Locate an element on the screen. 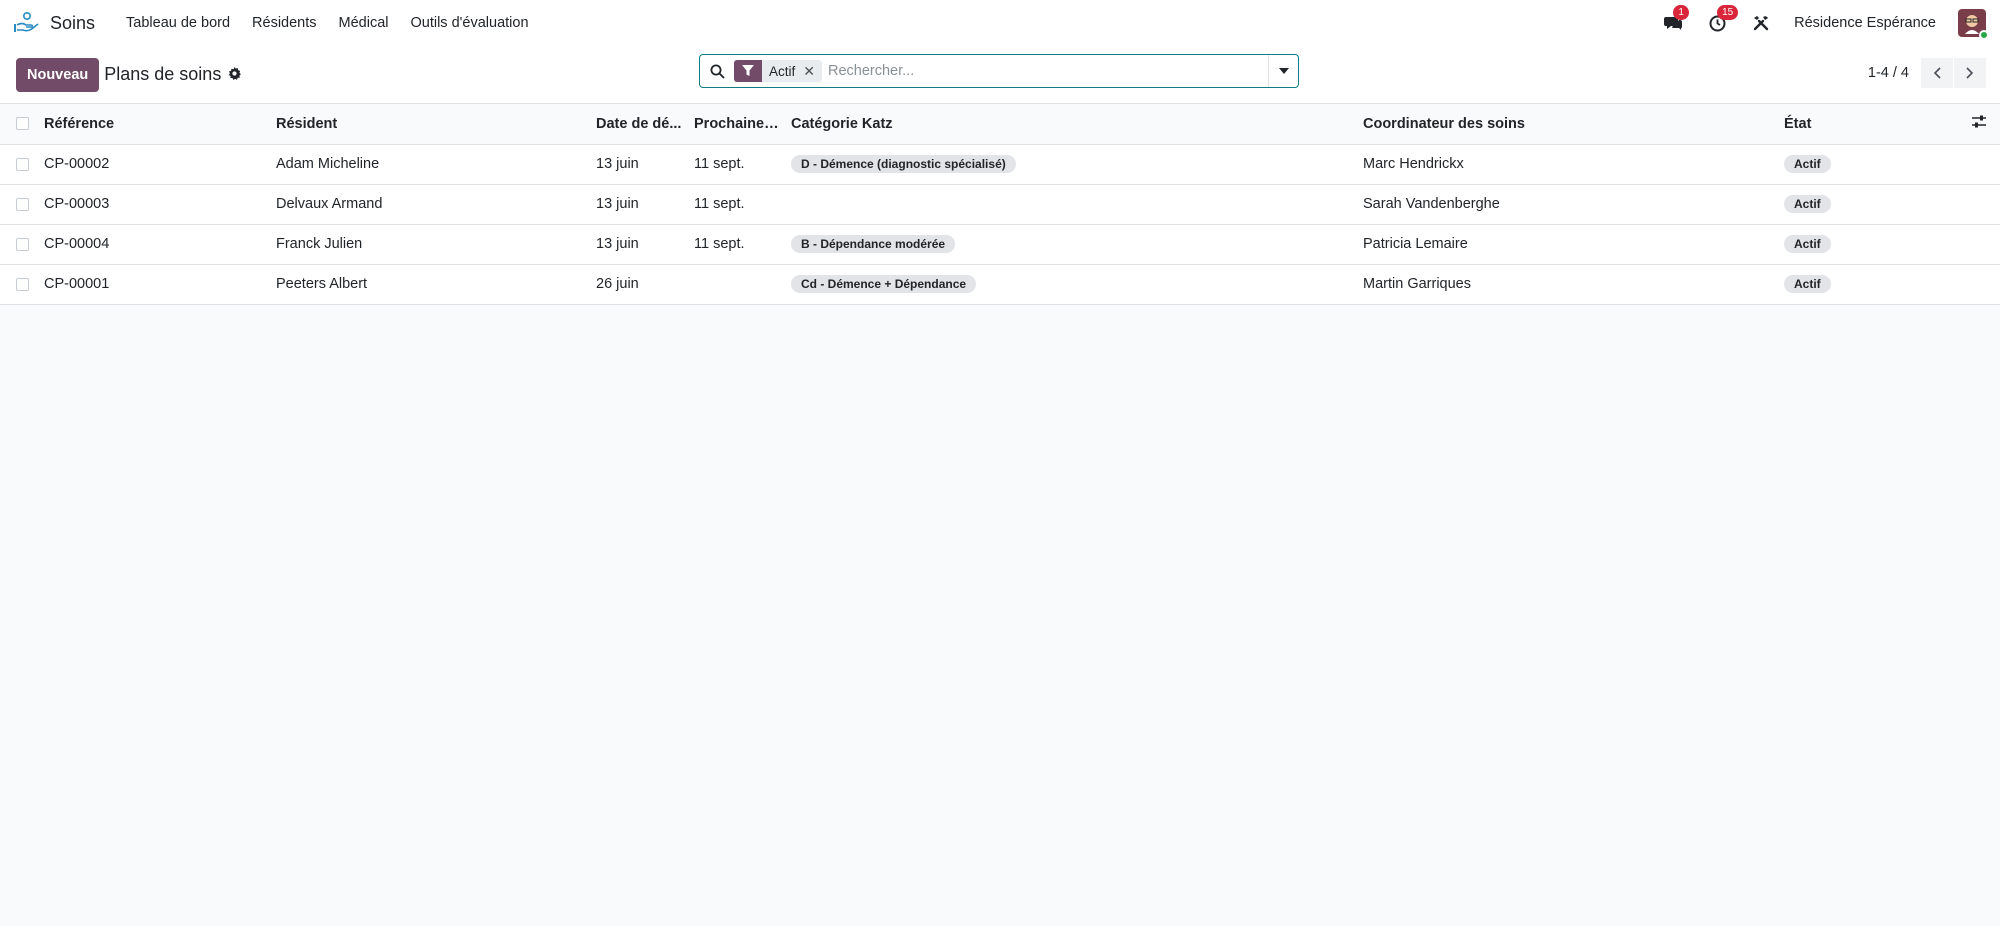 This screenshot has height=926, width=2000. pager: 1-4 / 4 is located at coordinates (1927, 73).